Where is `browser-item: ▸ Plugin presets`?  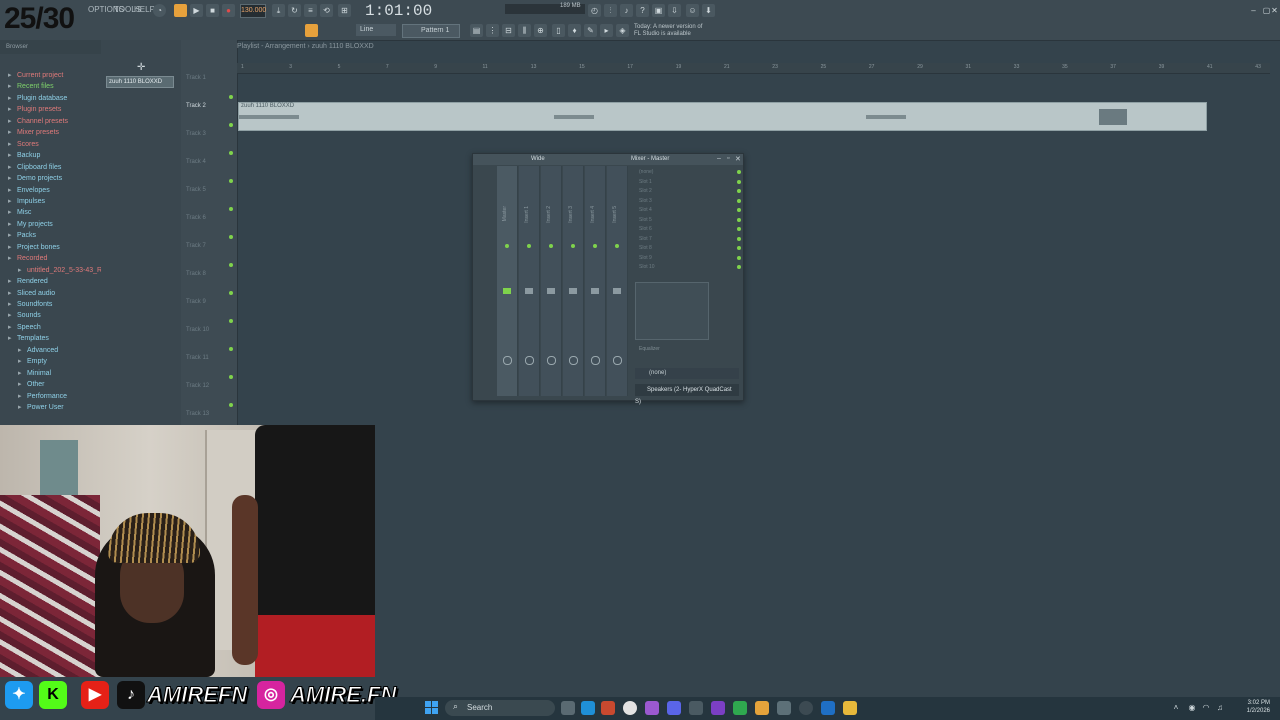 browser-item: ▸ Plugin presets is located at coordinates (34, 110).